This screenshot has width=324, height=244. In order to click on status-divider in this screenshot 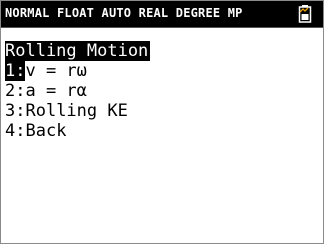, I will do `click(162, 27)`.